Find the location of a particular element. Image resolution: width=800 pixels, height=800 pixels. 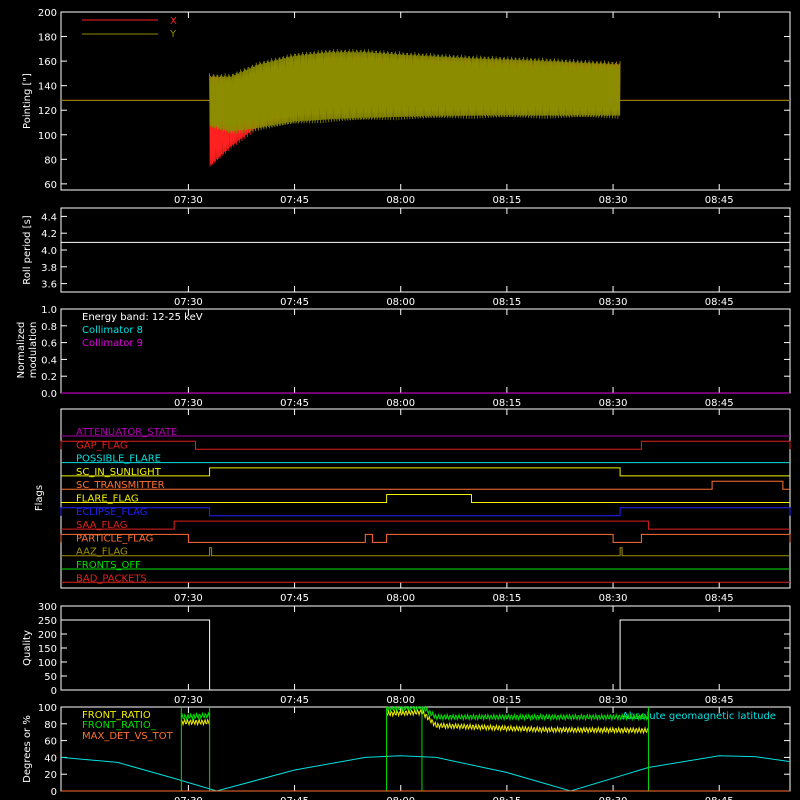

ratio-legend-max-det: MAX_DET_VS_TOT is located at coordinates (128, 736).